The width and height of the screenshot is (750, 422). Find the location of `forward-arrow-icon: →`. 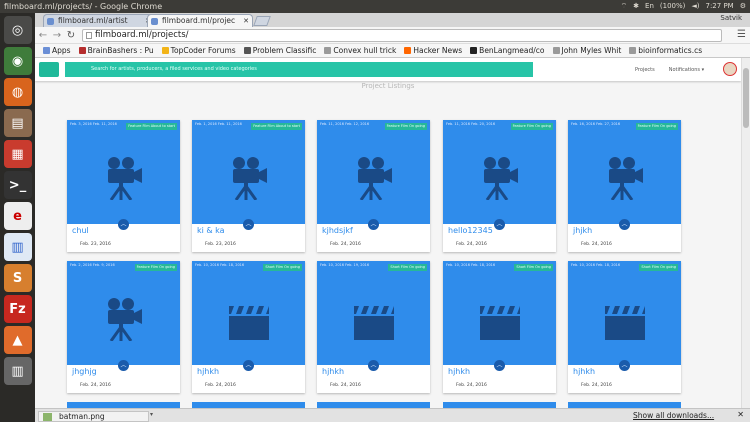

forward-arrow-icon: → is located at coordinates (57, 35).